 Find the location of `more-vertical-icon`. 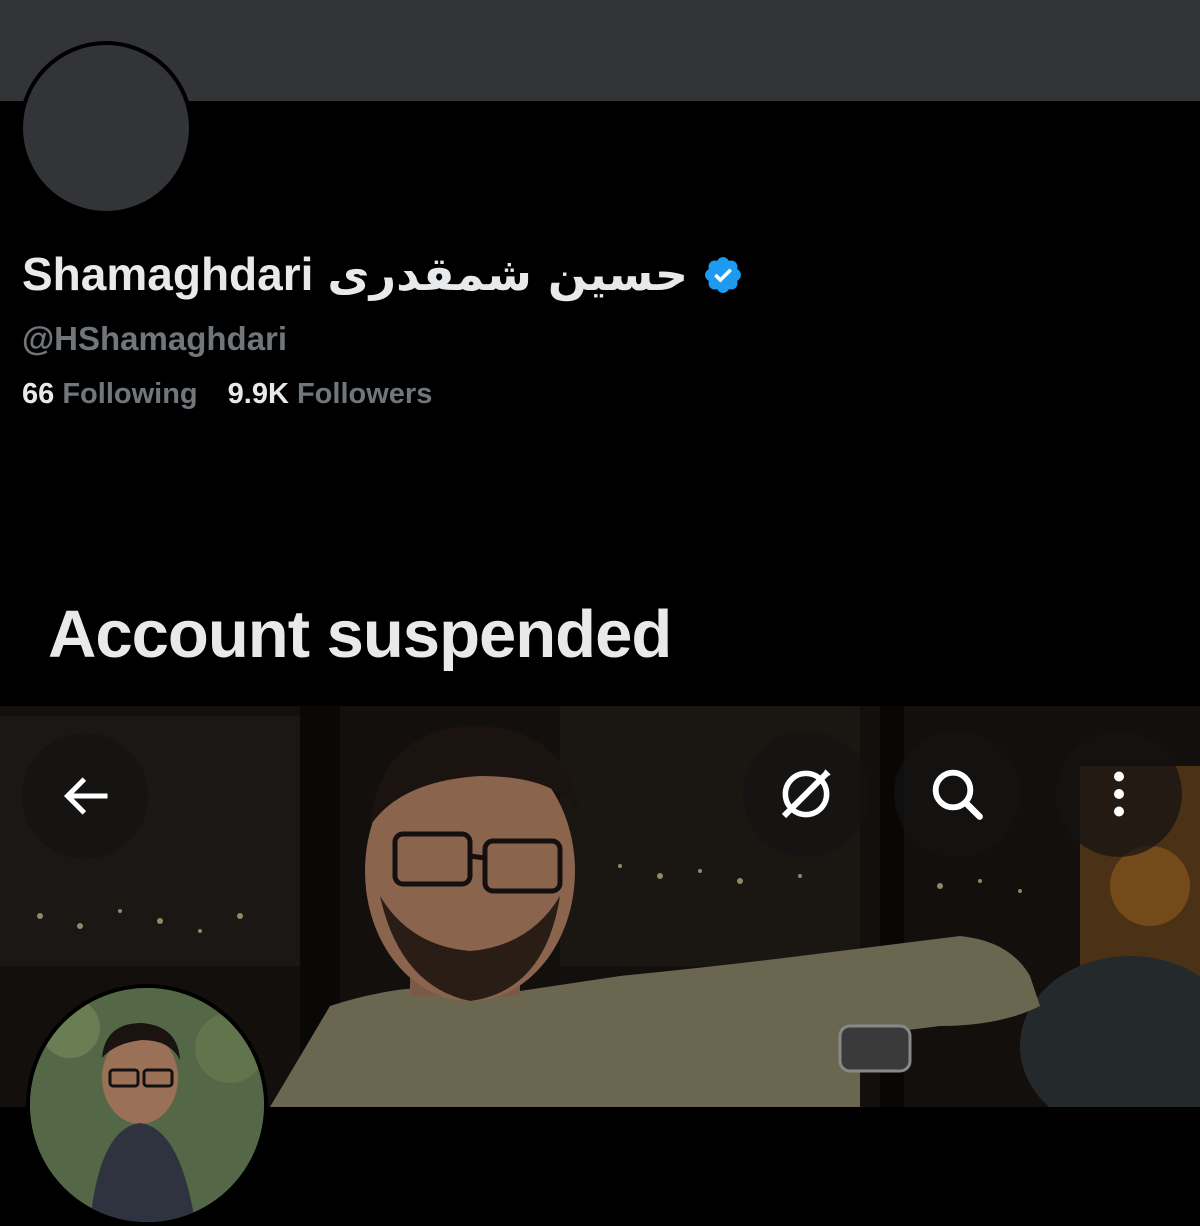

more-vertical-icon is located at coordinates (1119, 794).